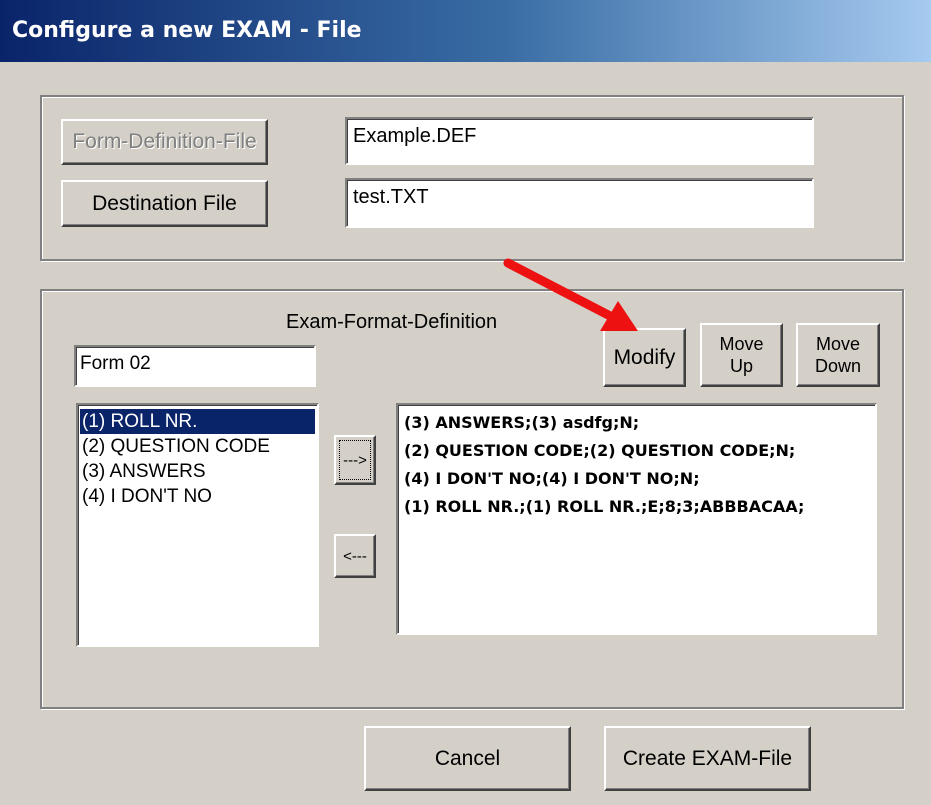  What do you see at coordinates (579, 141) in the screenshot?
I see `form-definition-file-field: Example.DEF` at bounding box center [579, 141].